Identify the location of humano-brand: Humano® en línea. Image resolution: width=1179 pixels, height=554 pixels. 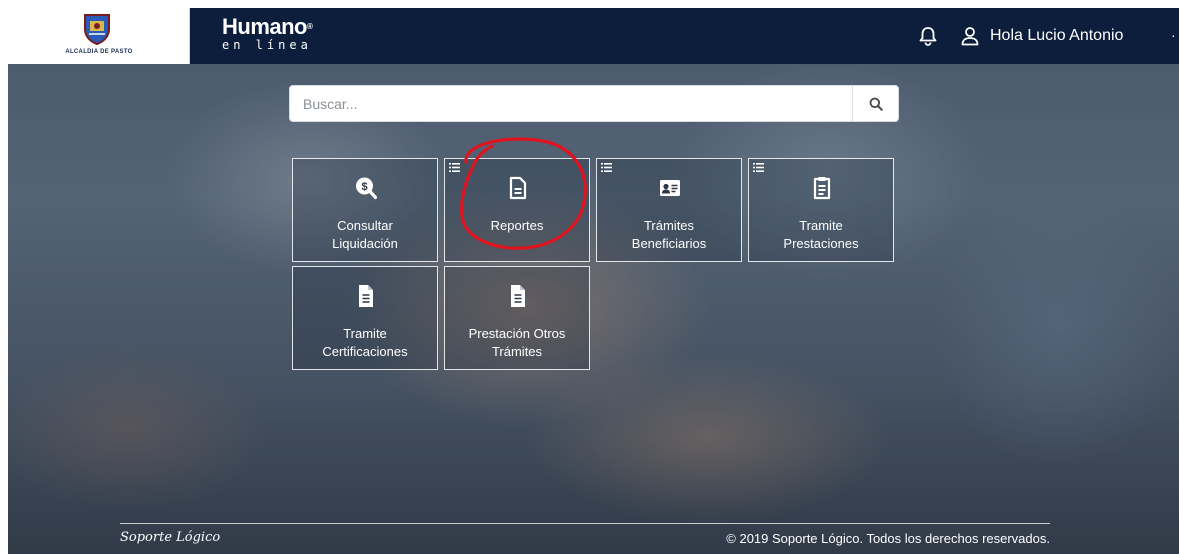
(267, 33).